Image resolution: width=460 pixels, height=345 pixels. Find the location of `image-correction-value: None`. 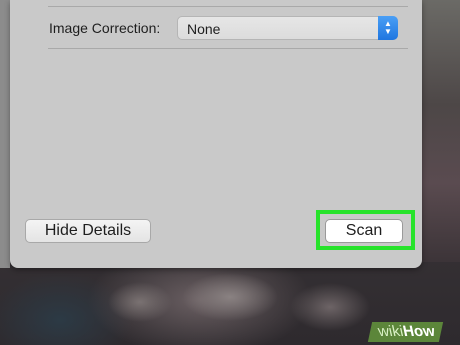

image-correction-value: None is located at coordinates (204, 29).